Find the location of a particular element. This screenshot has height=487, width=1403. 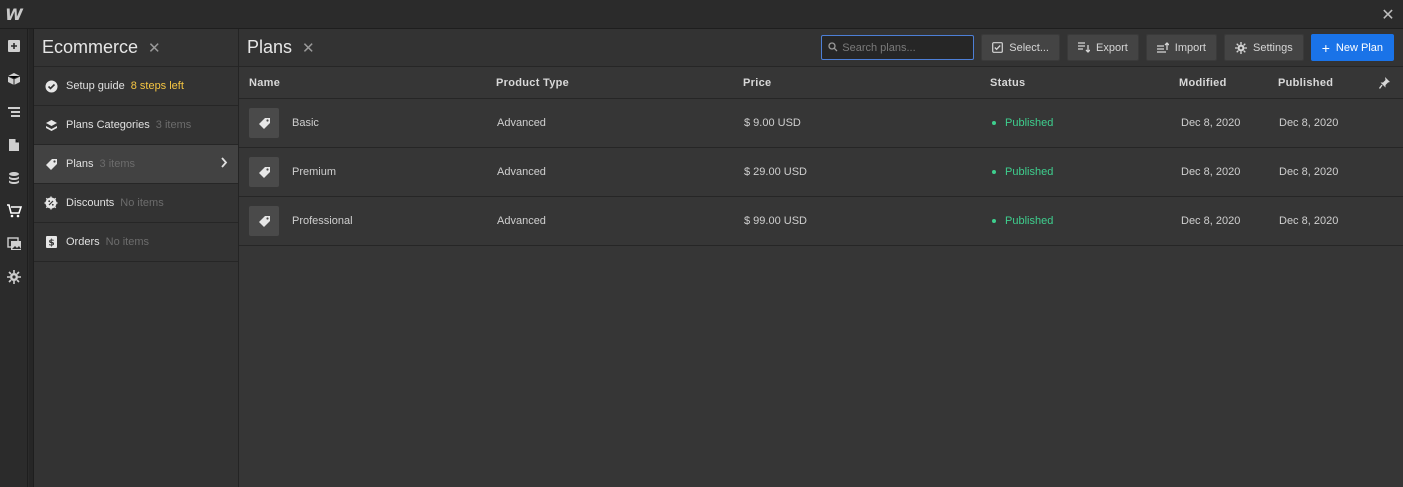

price: $ 9.00 USD is located at coordinates (772, 123).